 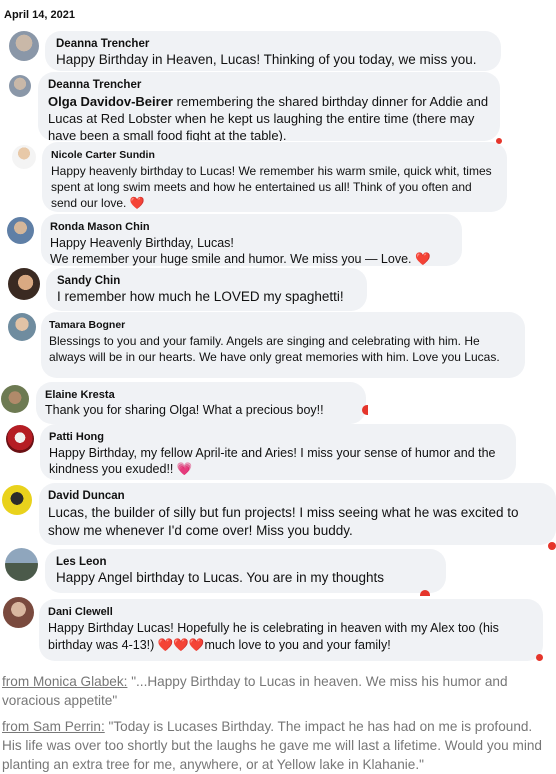 I want to click on commenter-name: Les Leon, so click(x=246, y=562).